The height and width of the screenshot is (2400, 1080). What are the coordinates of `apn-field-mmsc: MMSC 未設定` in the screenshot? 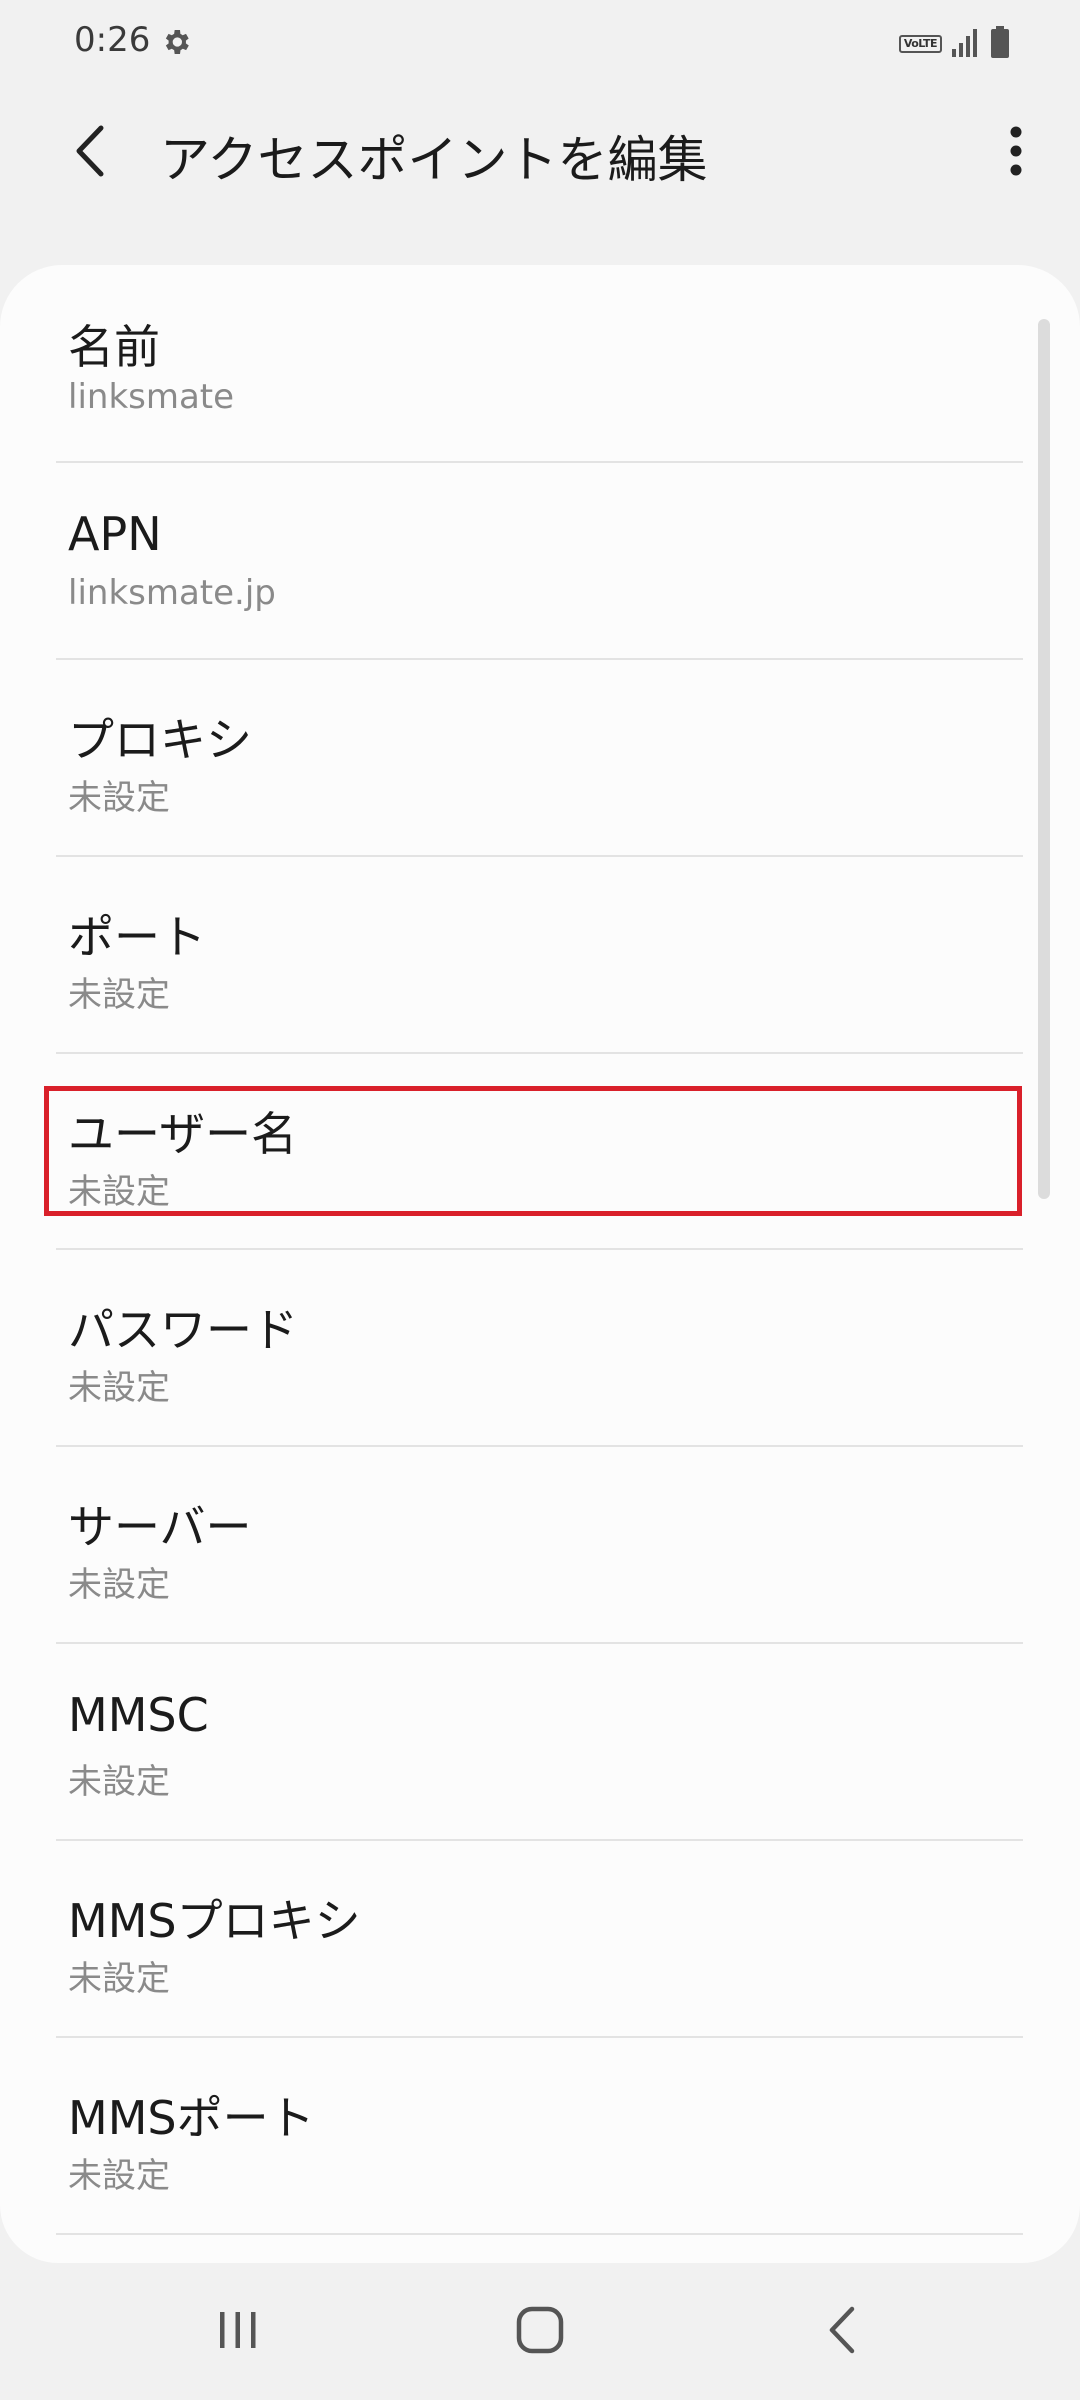 It's located at (540, 1740).